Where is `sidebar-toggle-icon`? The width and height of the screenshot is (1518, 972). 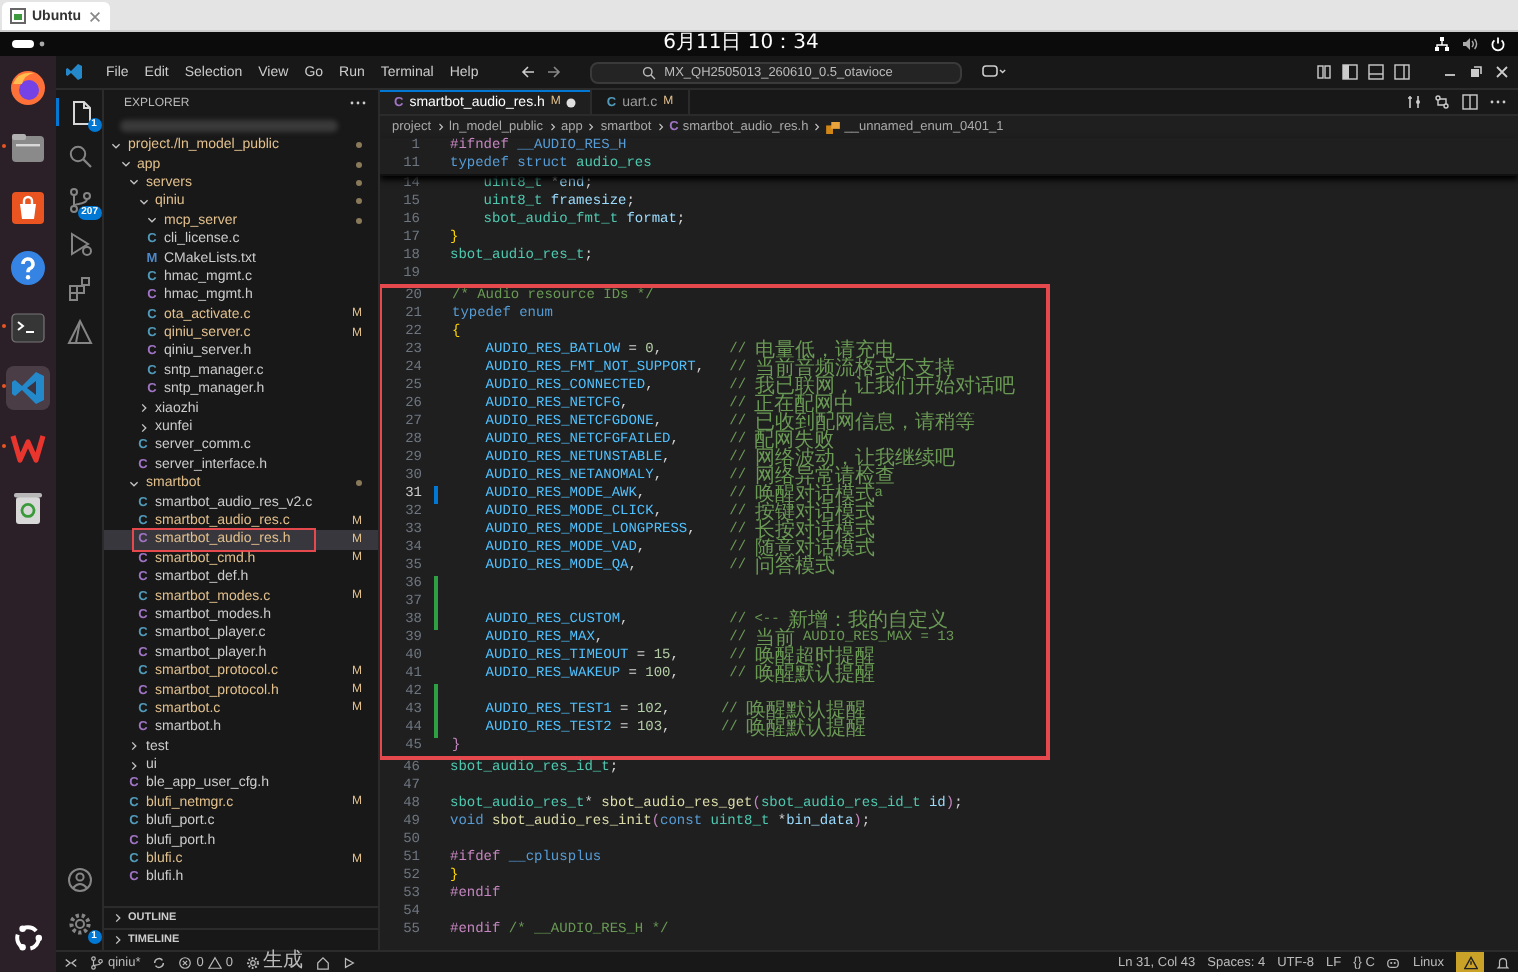
sidebar-toggle-icon is located at coordinates (1350, 72).